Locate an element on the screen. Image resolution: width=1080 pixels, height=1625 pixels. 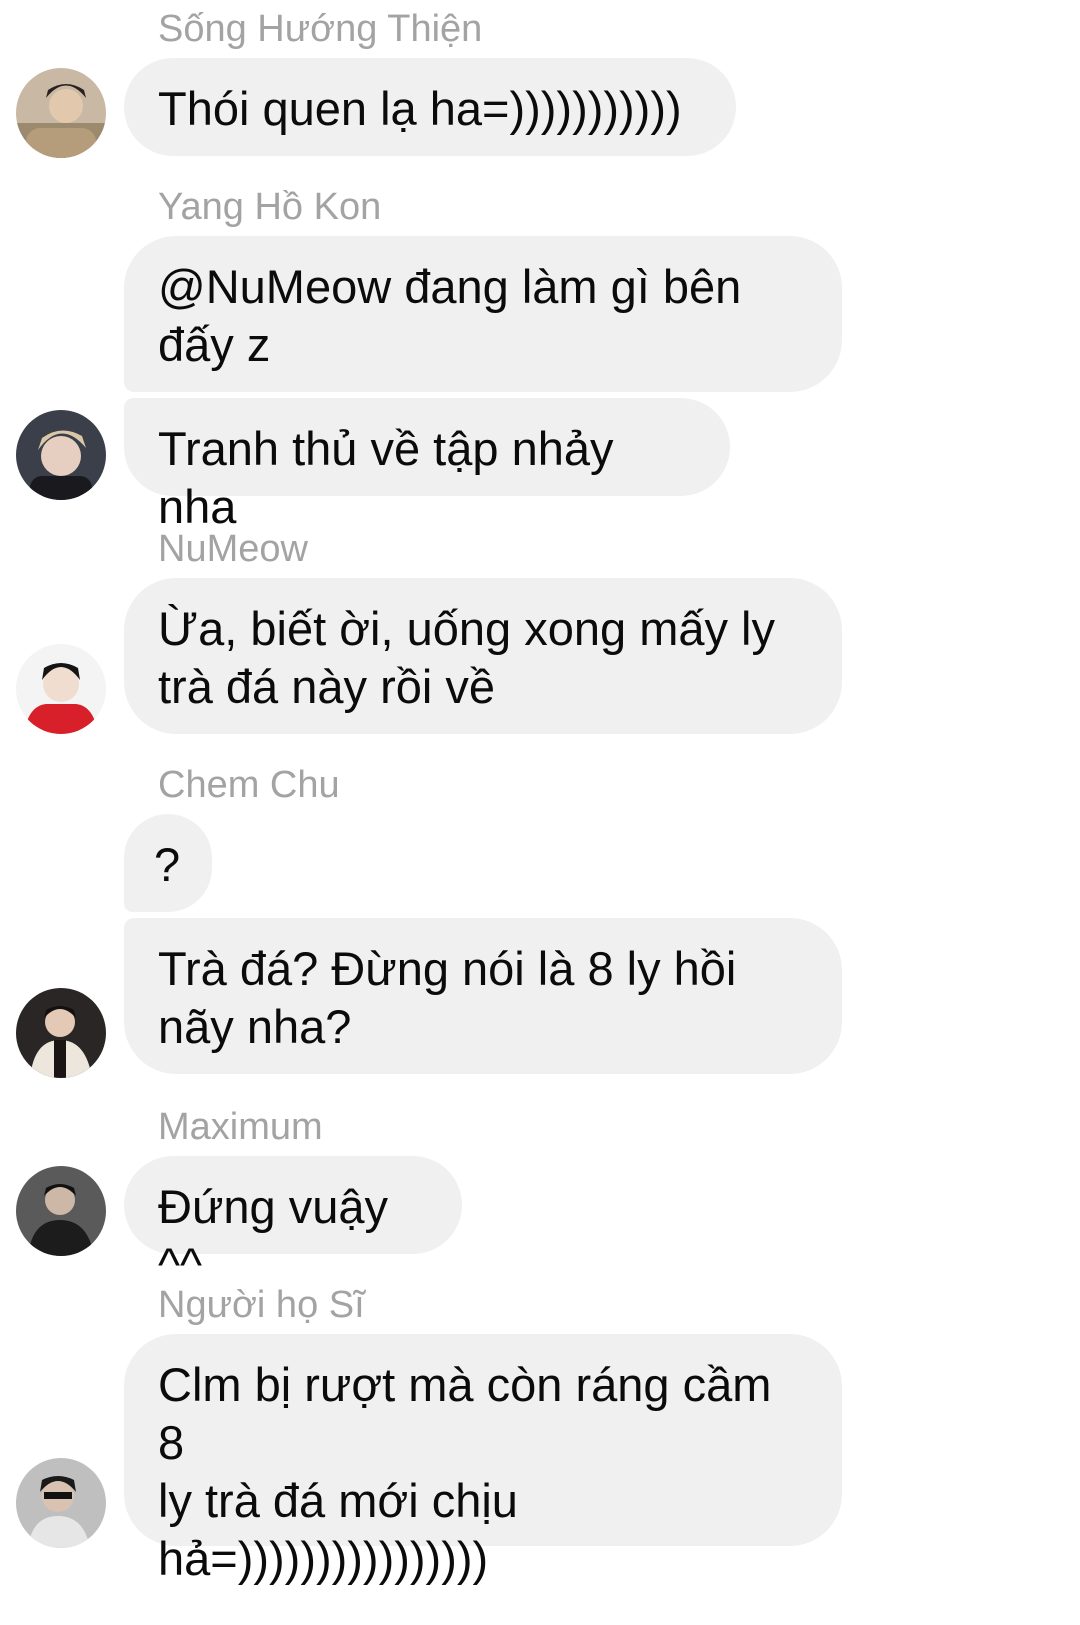
sender-name: Sống Hướng Thiện is located at coordinates (320, 29).